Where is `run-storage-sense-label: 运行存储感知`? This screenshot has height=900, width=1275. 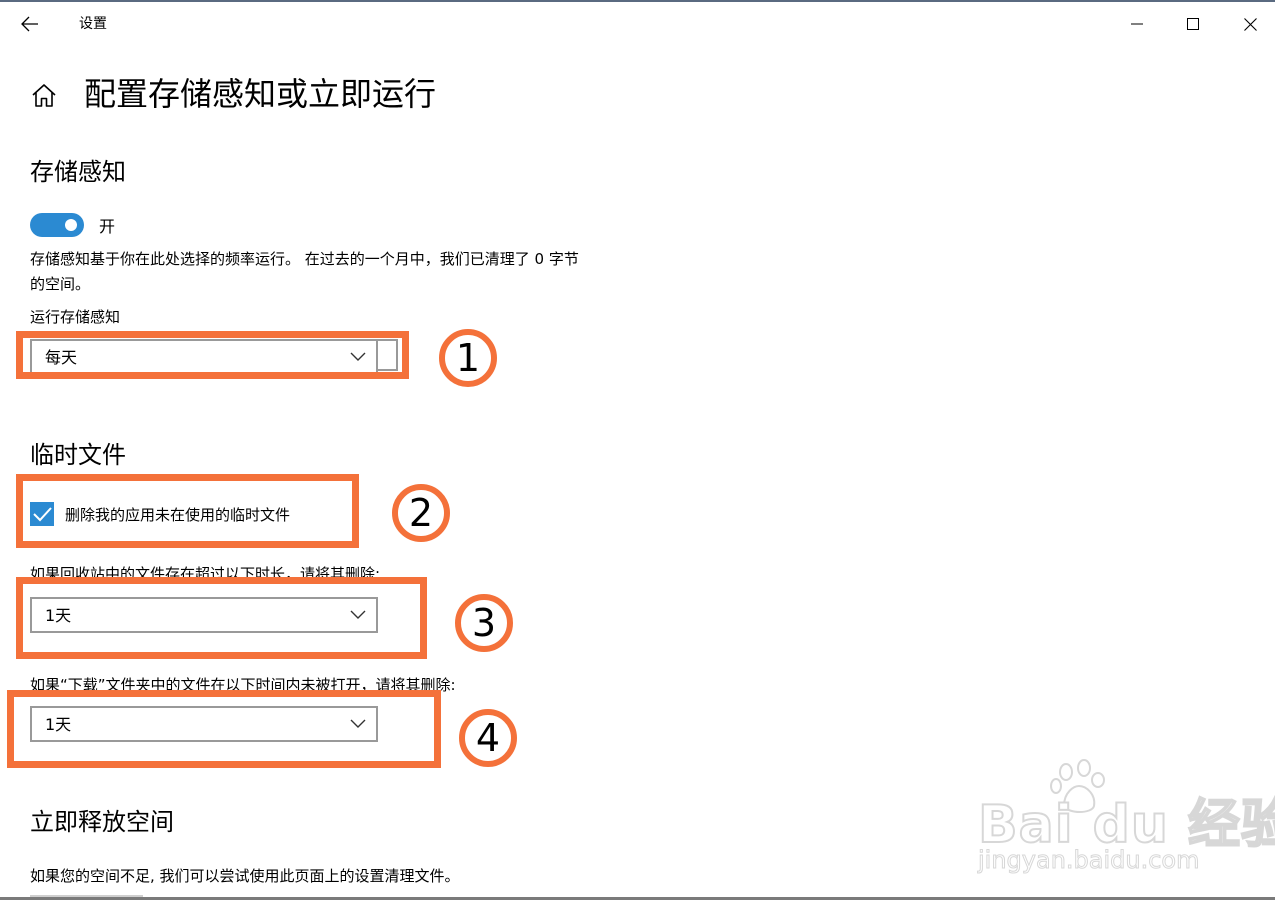 run-storage-sense-label: 运行存储感知 is located at coordinates (75, 317).